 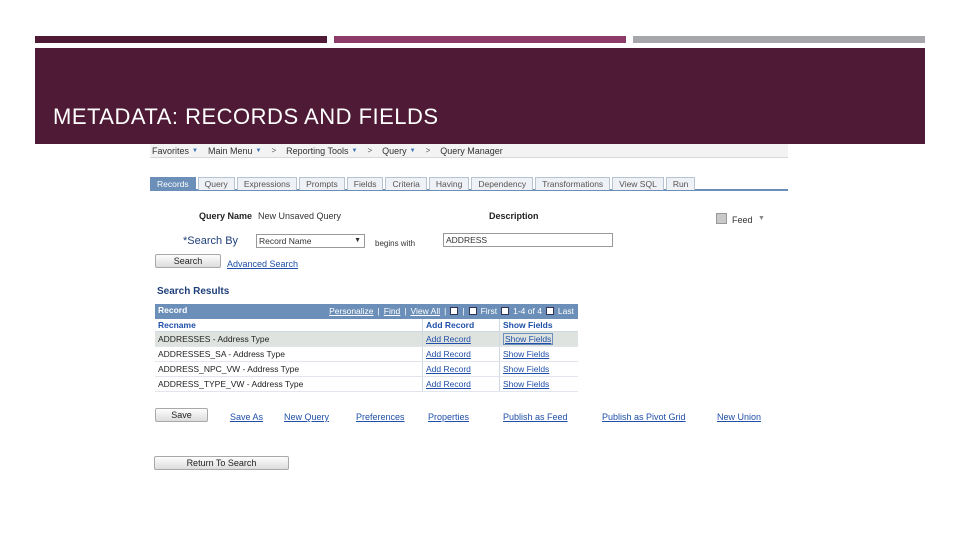 I want to click on new-union-link: New Union, so click(x=739, y=417).